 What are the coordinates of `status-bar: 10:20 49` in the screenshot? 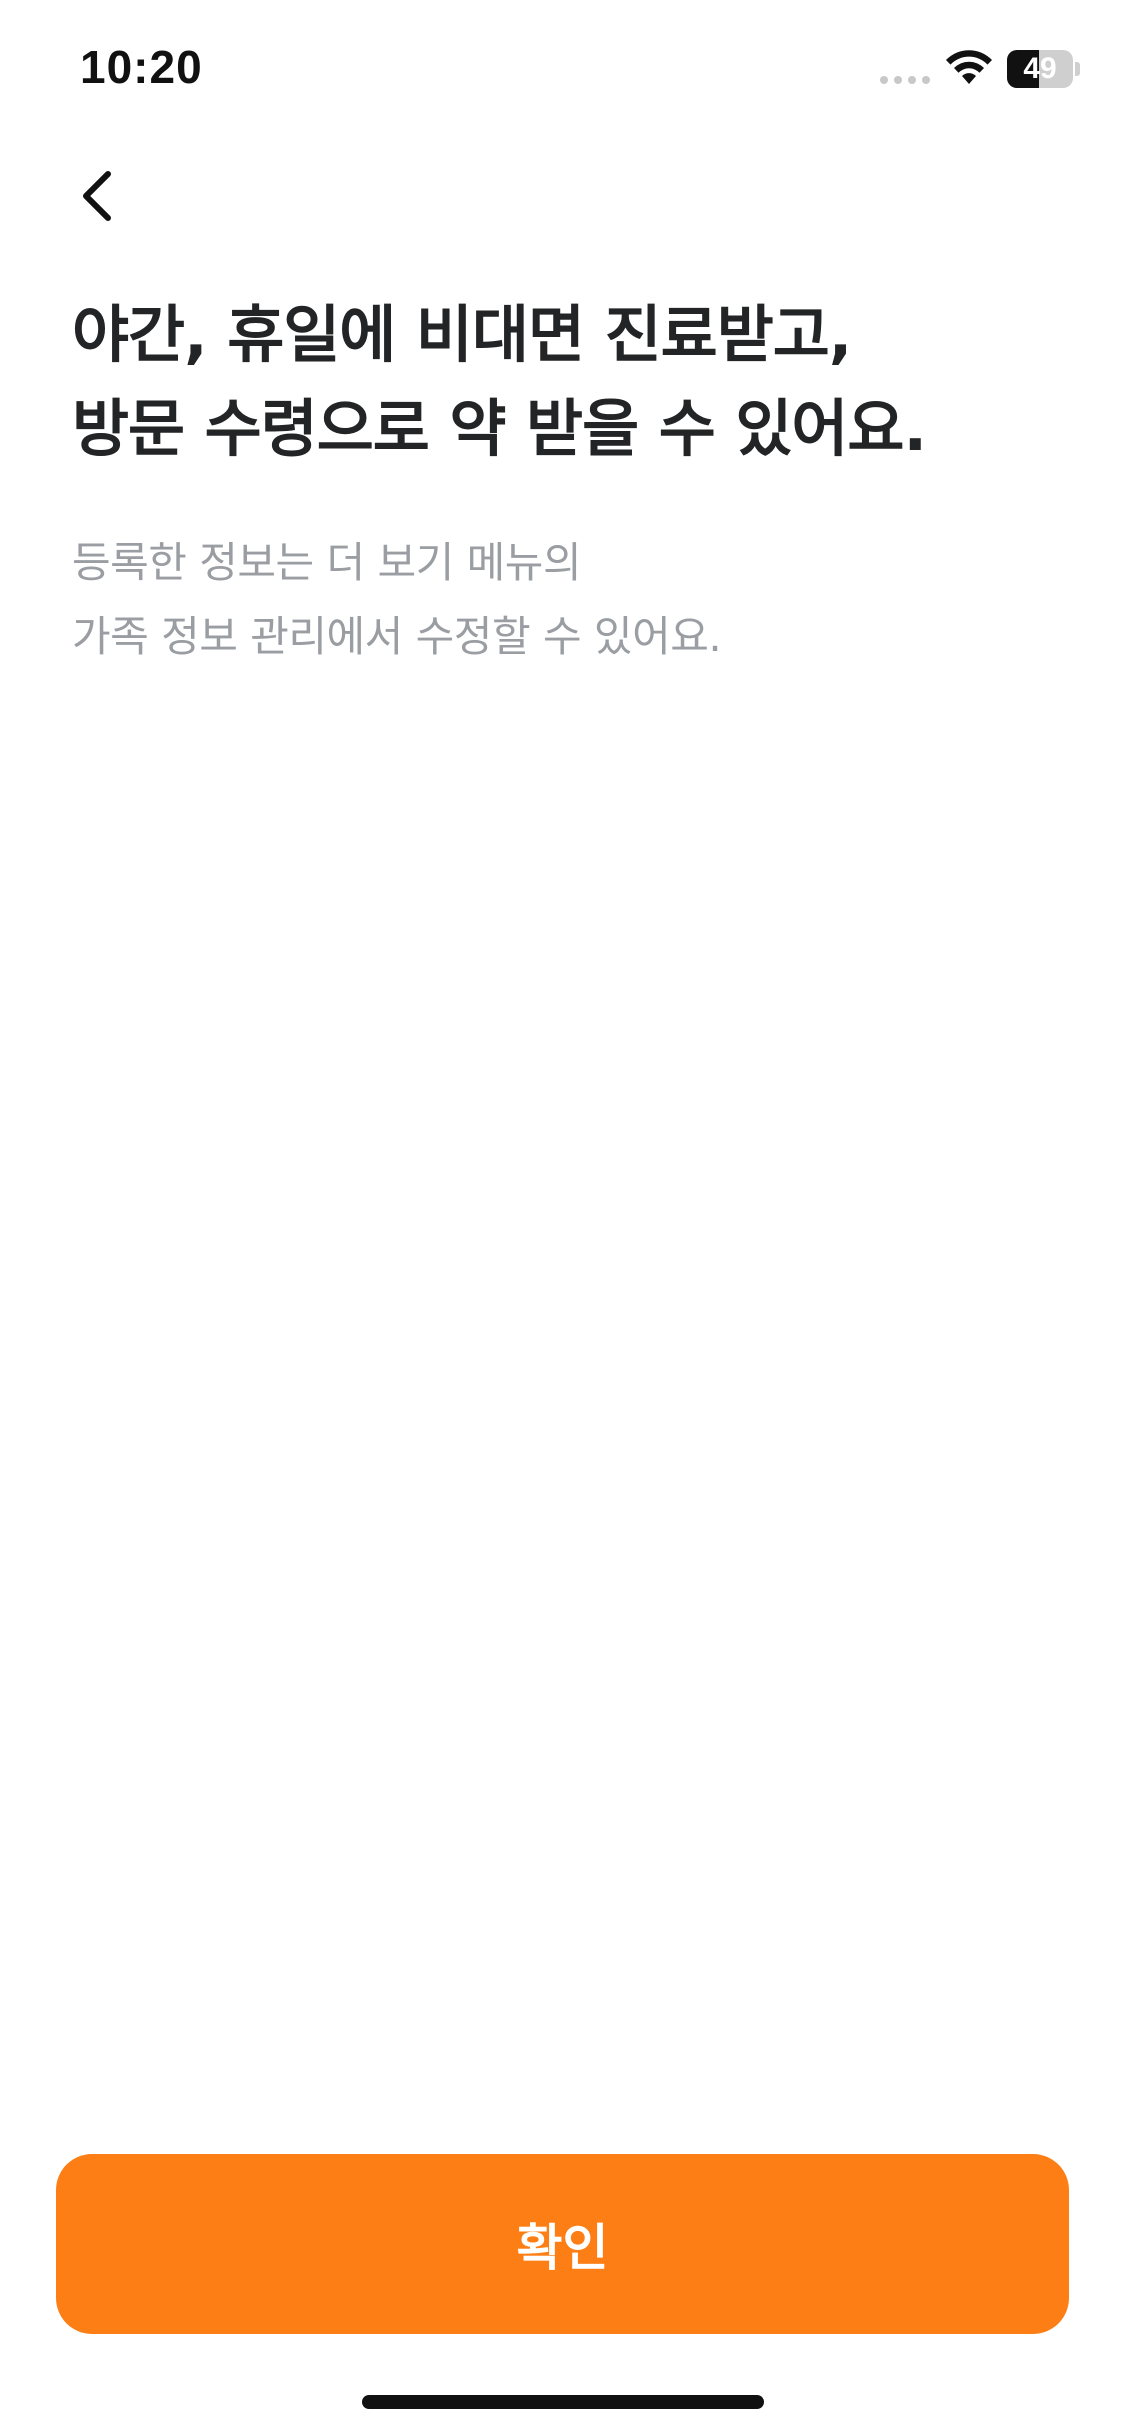 It's located at (562, 70).